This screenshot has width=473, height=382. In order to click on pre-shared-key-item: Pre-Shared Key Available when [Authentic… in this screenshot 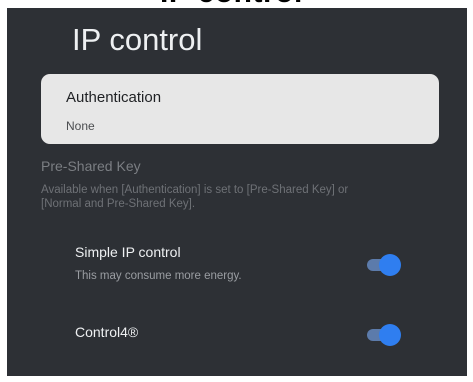, I will do `click(240, 185)`.